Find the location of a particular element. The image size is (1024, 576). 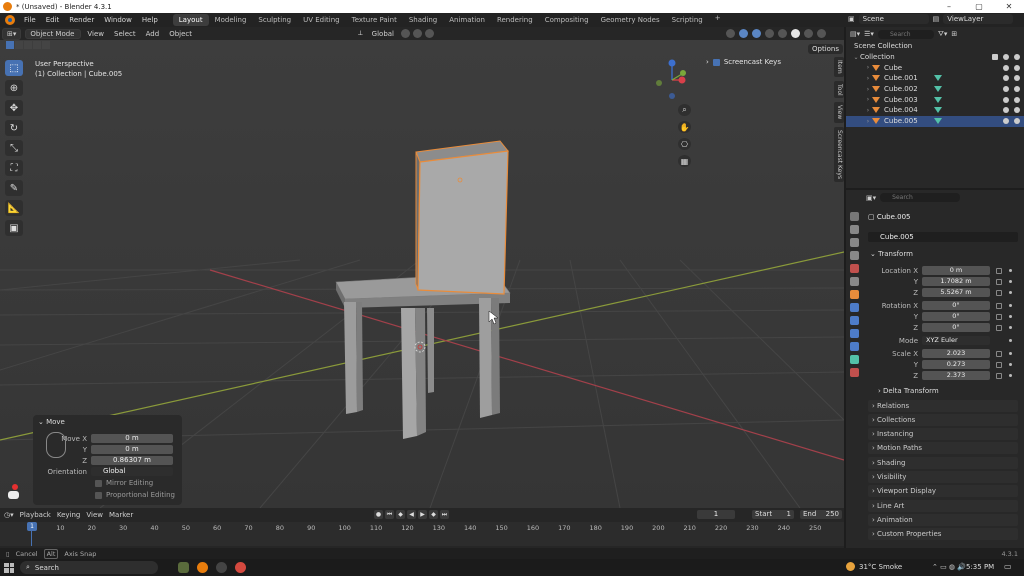

new-collection-icon: ⊞ is located at coordinates (954, 34).